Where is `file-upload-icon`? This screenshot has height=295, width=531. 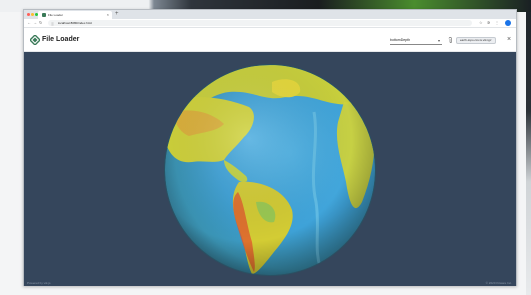 file-upload-icon is located at coordinates (451, 40).